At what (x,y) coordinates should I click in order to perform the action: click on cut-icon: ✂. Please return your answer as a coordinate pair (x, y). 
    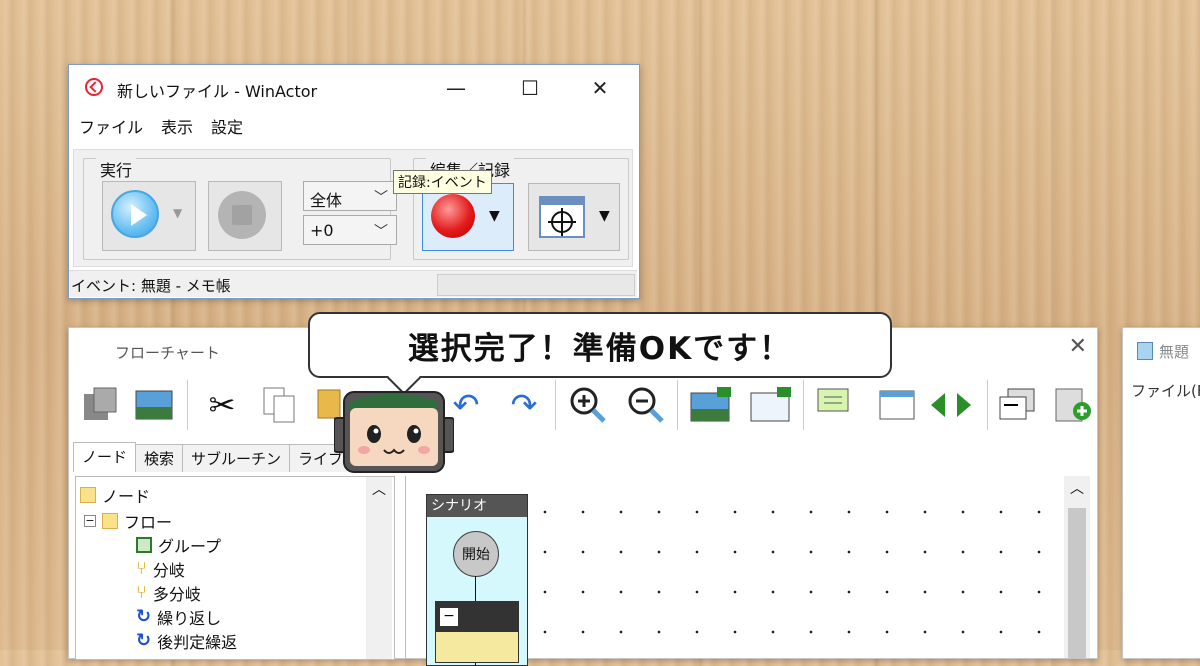
    Looking at the image, I should click on (222, 405).